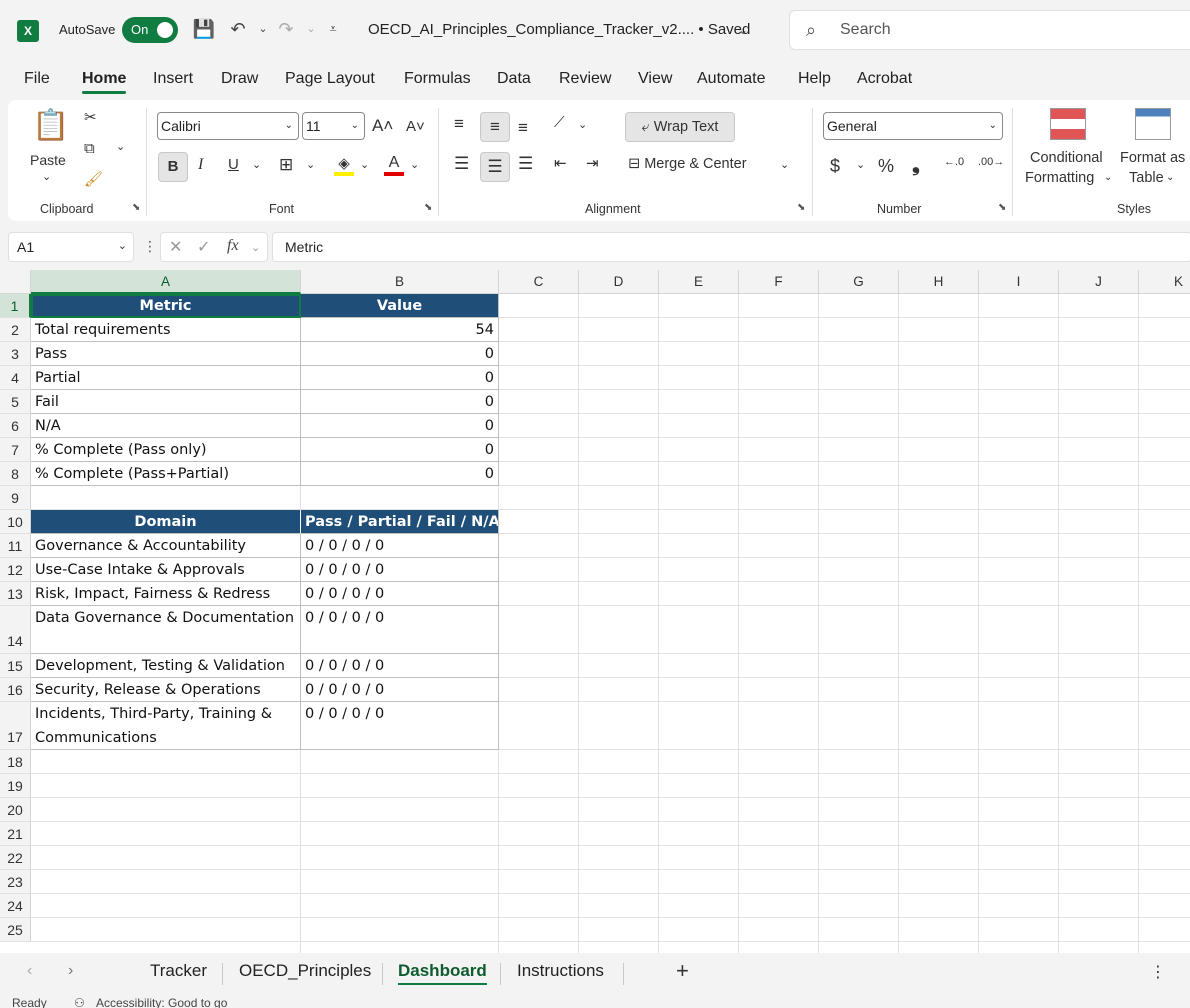 This screenshot has width=1190, height=1008. Describe the element at coordinates (166, 594) in the screenshot. I see `domain-label-cell: Risk, Impact, Fairness & Redress` at that location.